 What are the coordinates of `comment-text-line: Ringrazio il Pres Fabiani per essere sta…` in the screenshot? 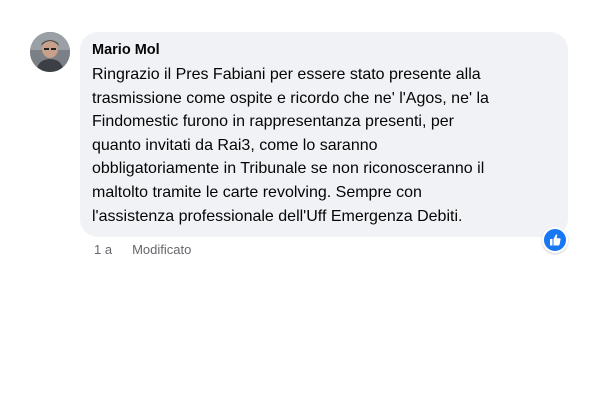 It's located at (286, 74).